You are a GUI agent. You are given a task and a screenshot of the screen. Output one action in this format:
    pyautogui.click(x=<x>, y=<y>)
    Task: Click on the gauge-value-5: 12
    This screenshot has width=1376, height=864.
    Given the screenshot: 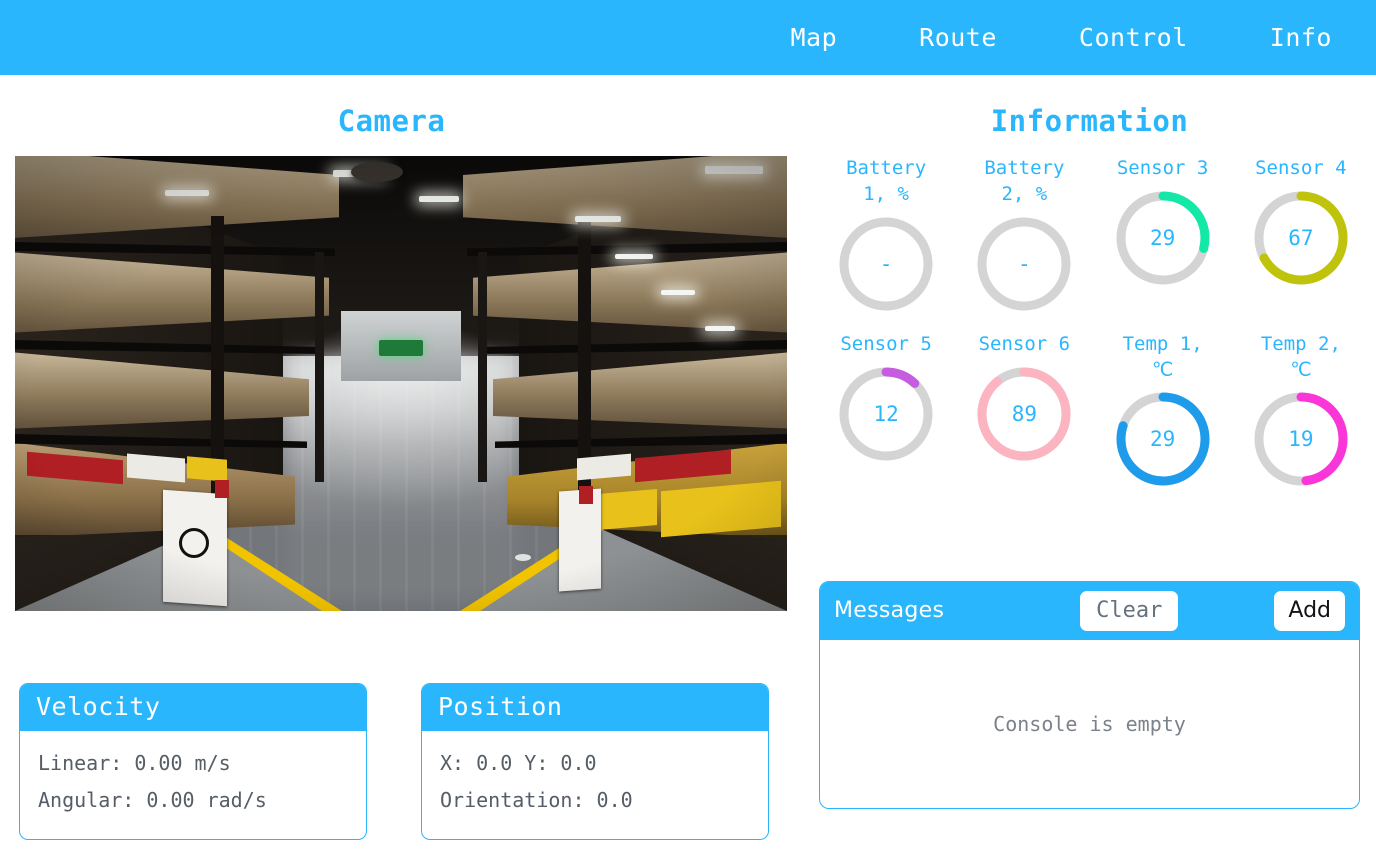 What is the action you would take?
    pyautogui.click(x=886, y=414)
    